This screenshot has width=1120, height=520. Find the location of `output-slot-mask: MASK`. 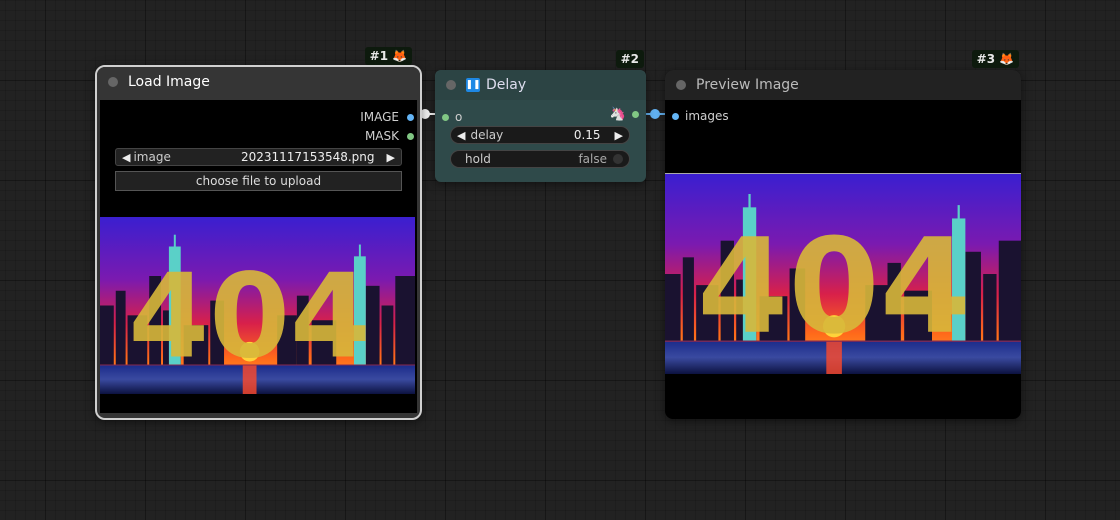

output-slot-mask: MASK is located at coordinates (389, 136).